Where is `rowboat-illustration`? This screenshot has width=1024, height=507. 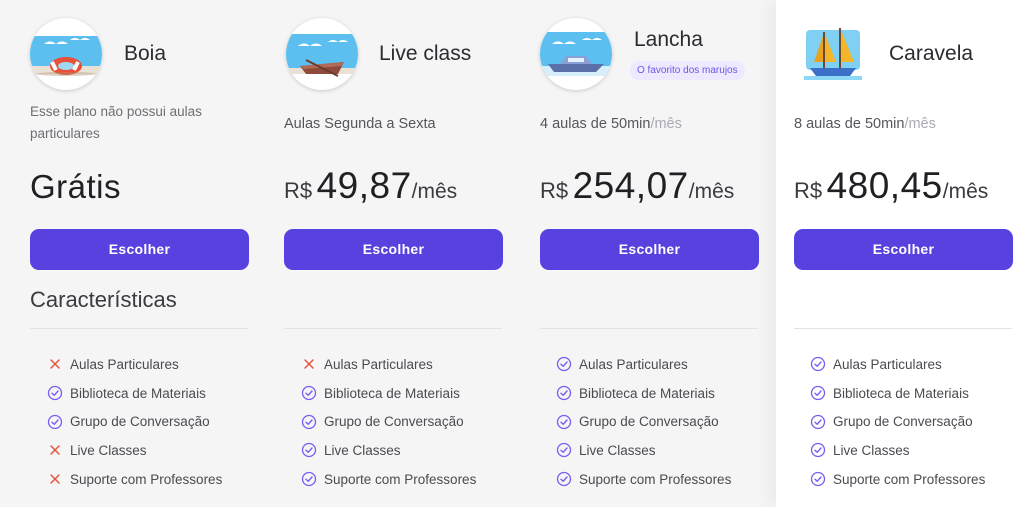
rowboat-illustration is located at coordinates (322, 54).